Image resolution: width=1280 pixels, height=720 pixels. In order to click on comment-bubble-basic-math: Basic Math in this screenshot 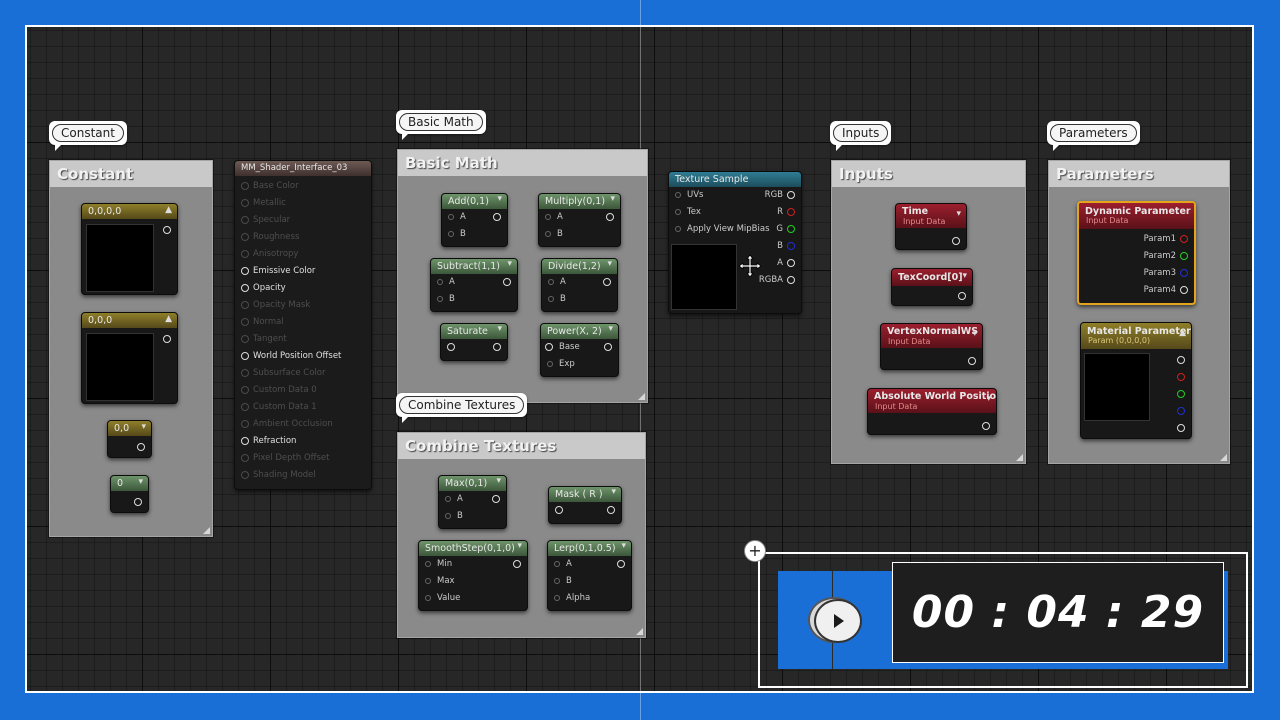, I will do `click(441, 125)`.